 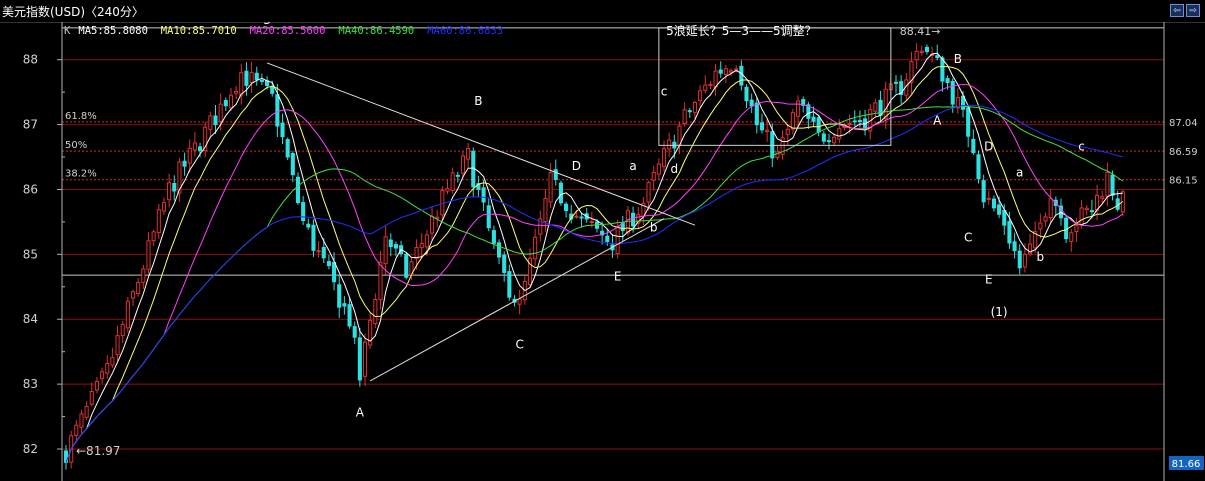 I want to click on window-next-icon: ⇨, so click(x=1193, y=10).